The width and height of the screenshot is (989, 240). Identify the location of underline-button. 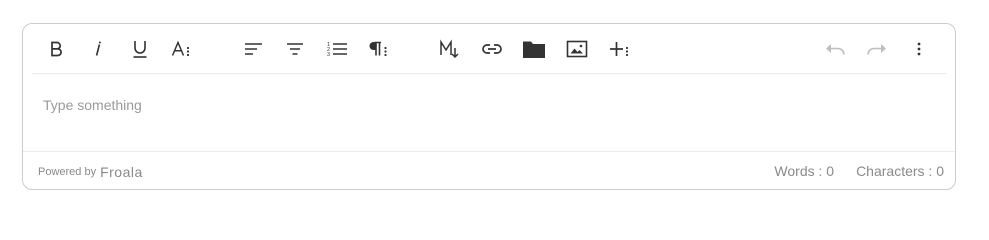
(140, 49).